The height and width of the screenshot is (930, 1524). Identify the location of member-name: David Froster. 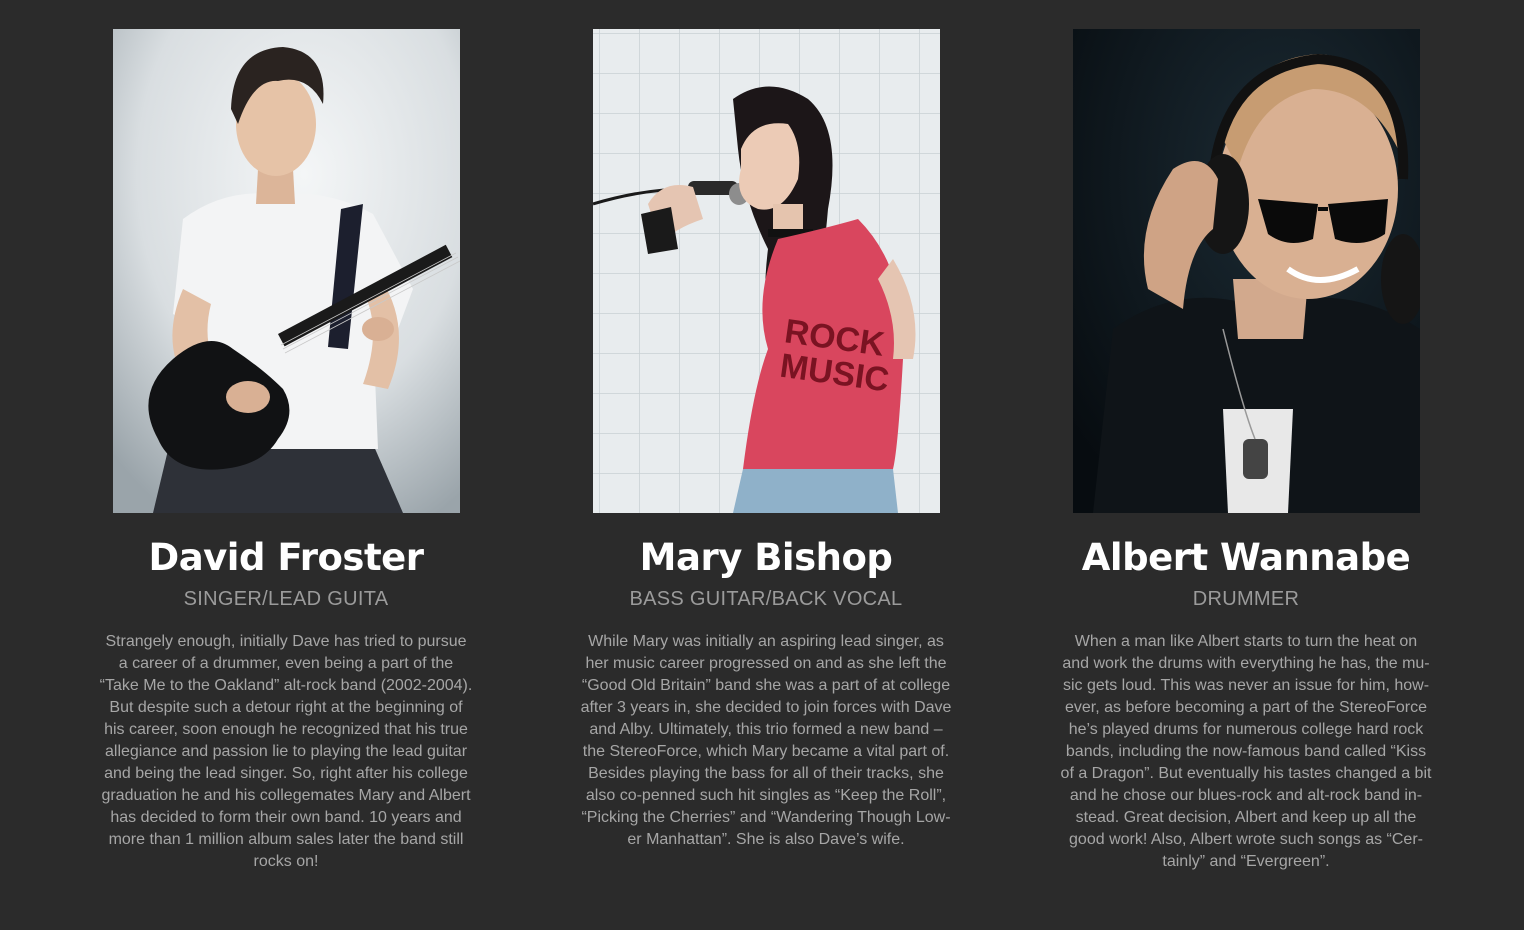
(286, 557).